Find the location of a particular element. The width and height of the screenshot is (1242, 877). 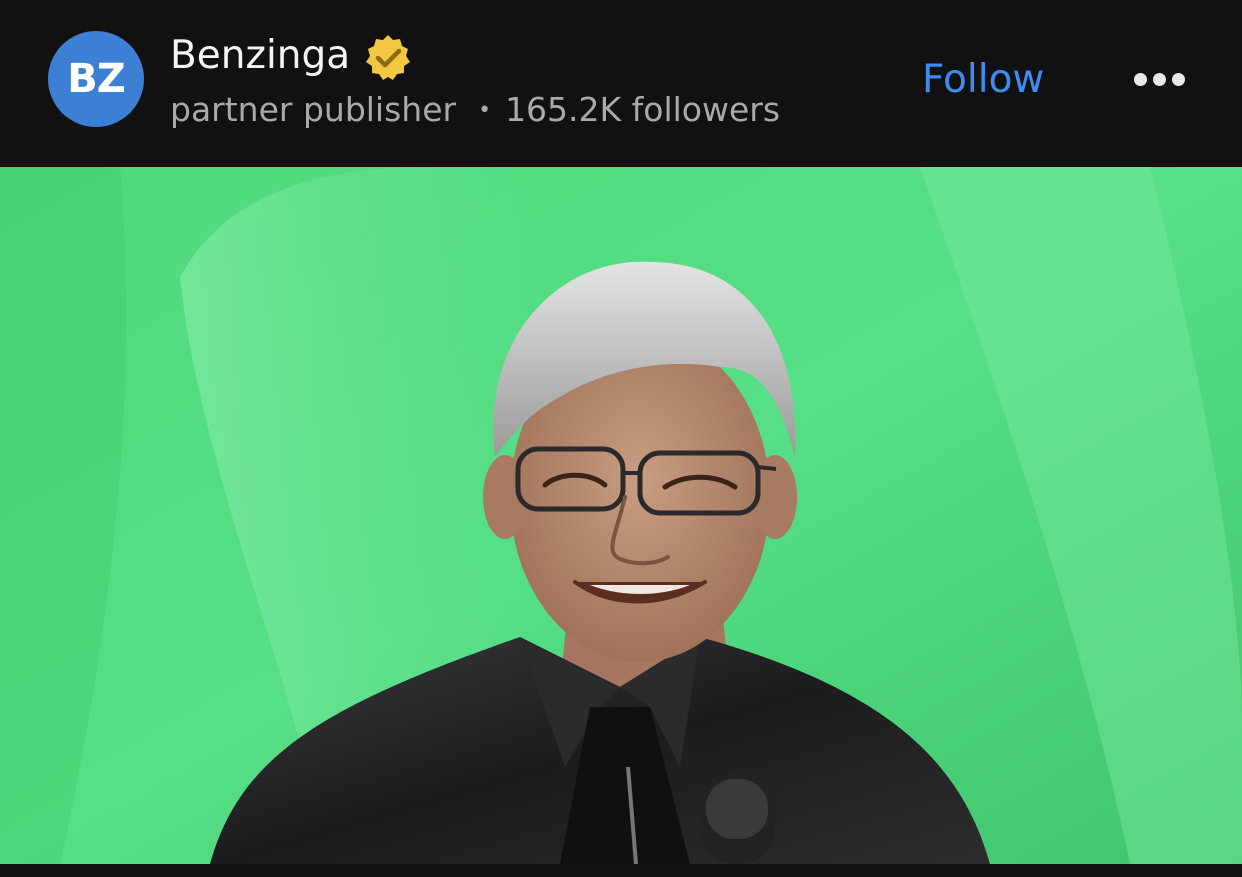

publisher-role: partner publisher is located at coordinates (313, 109).